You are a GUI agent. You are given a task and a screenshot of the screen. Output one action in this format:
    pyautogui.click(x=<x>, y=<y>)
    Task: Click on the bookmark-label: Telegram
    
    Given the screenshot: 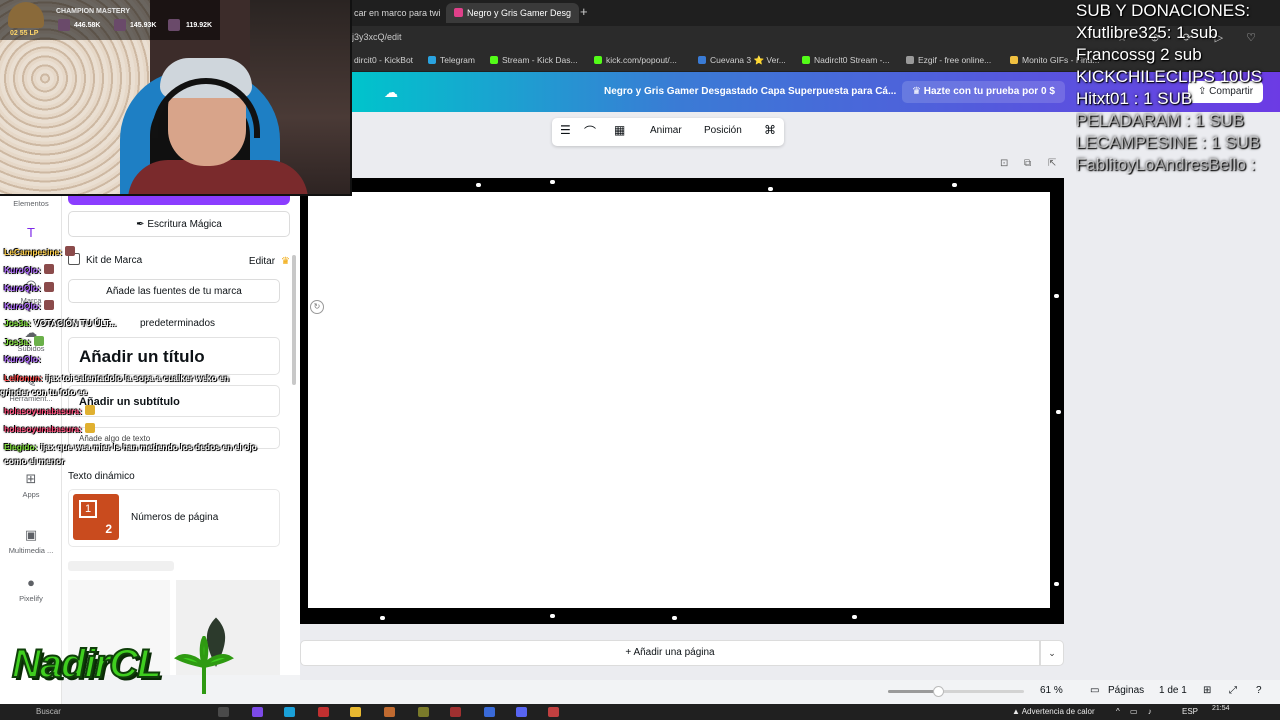 What is the action you would take?
    pyautogui.click(x=457, y=60)
    